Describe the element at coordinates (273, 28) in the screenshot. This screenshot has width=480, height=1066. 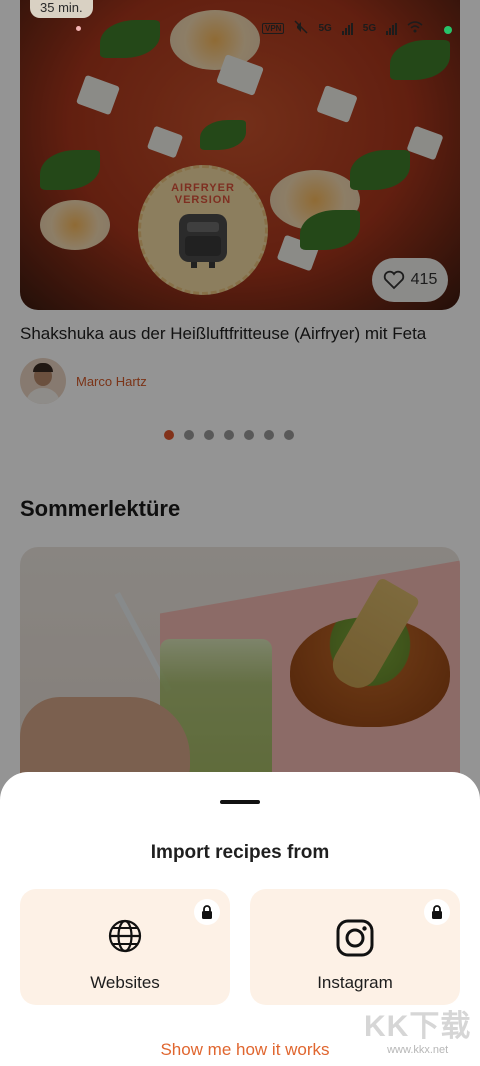
I see `vpn-icon: VPN` at that location.